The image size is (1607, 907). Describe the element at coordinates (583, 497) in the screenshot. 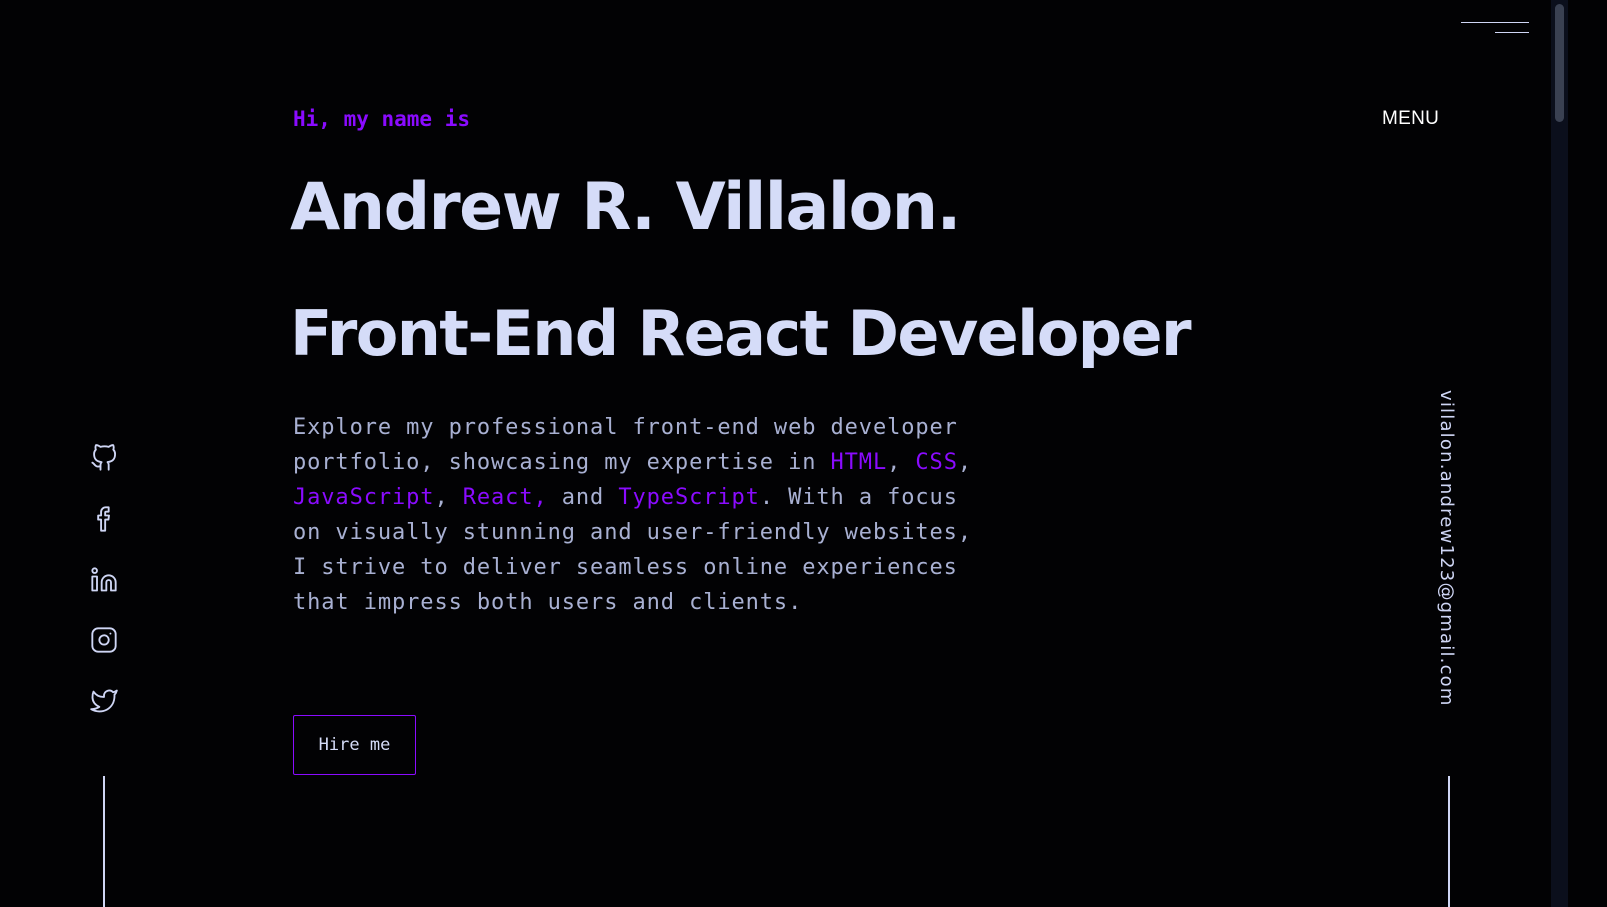

I see `intro-sep-4: and` at that location.